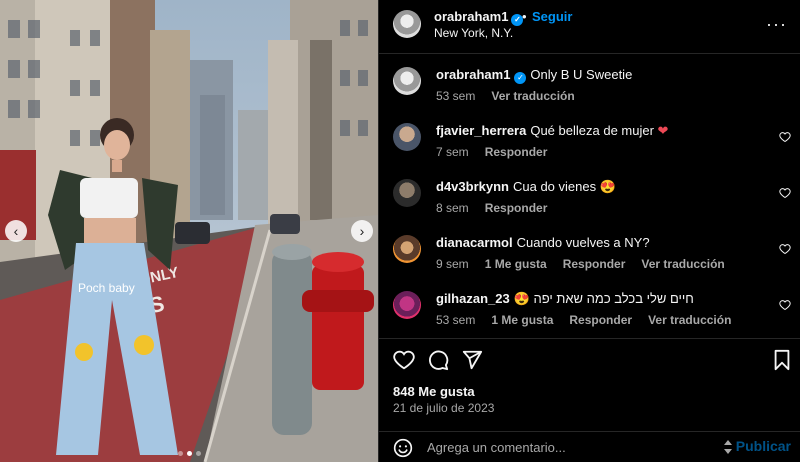 Image resolution: width=800 pixels, height=462 pixels. I want to click on carousel-indicator, so click(189, 453).